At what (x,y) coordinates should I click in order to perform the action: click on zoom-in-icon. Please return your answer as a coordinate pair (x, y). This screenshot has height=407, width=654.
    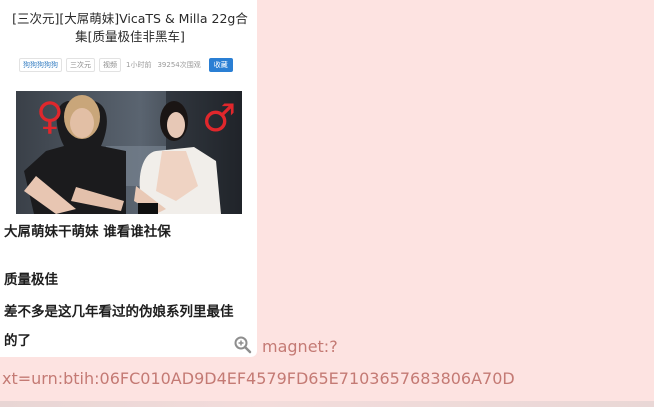
    Looking at the image, I should click on (243, 345).